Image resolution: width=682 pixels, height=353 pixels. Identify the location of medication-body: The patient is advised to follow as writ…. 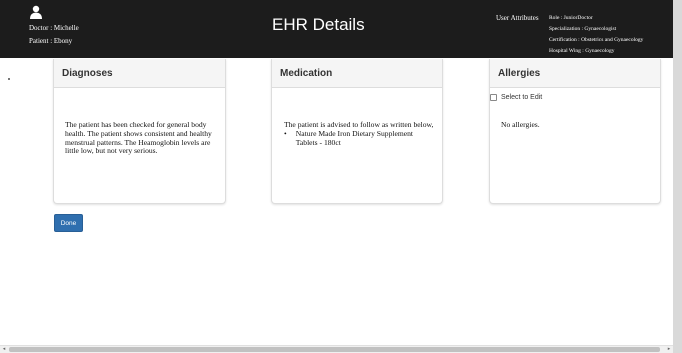
(359, 134).